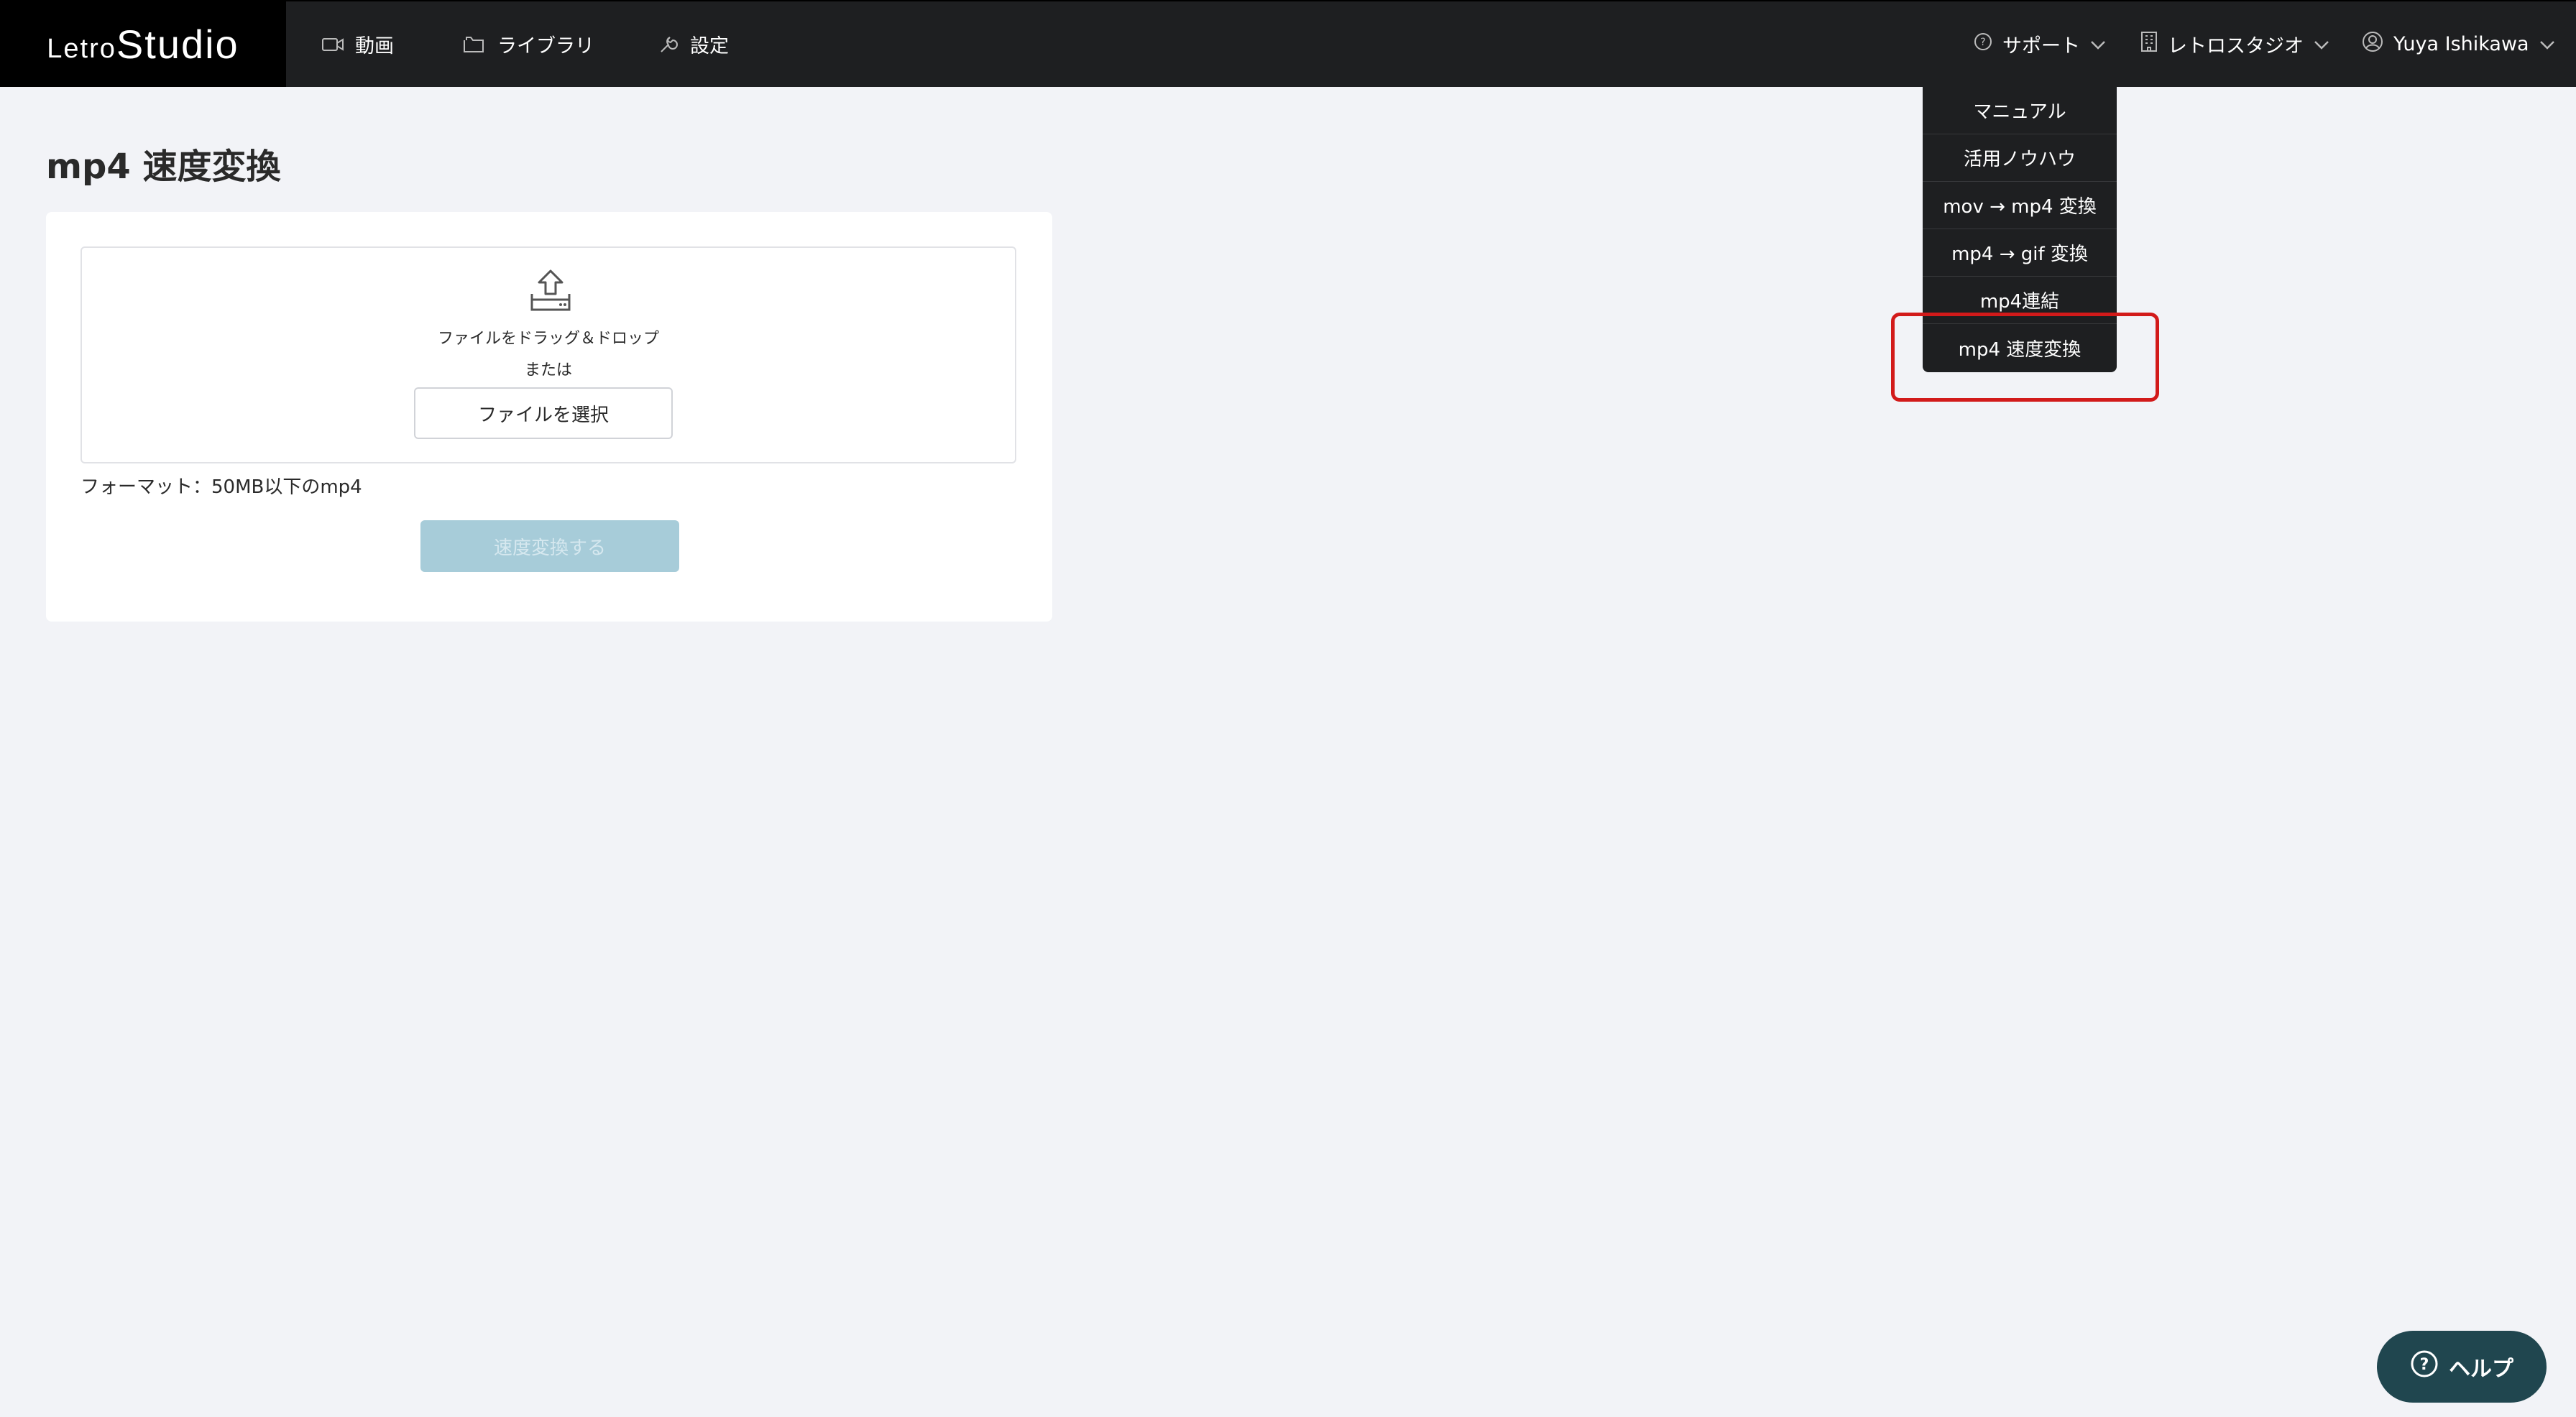 The width and height of the screenshot is (2576, 1417). I want to click on nav-library: ライブラリ, so click(528, 44).